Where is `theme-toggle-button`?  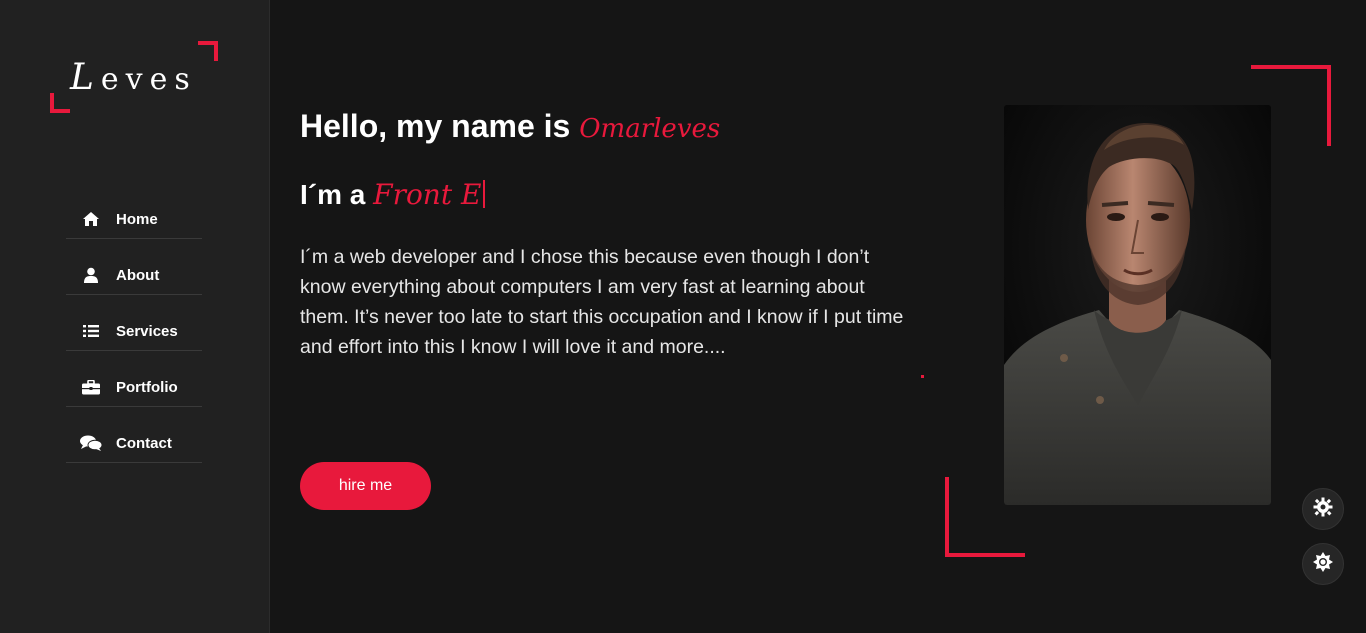
theme-toggle-button is located at coordinates (1323, 564).